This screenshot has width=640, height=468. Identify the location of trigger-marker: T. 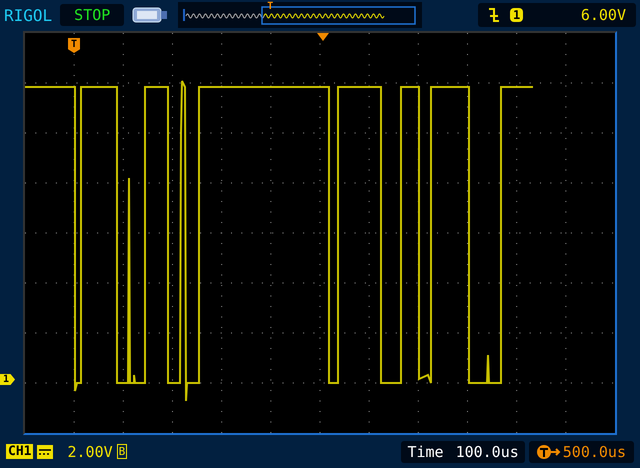
(74, 45).